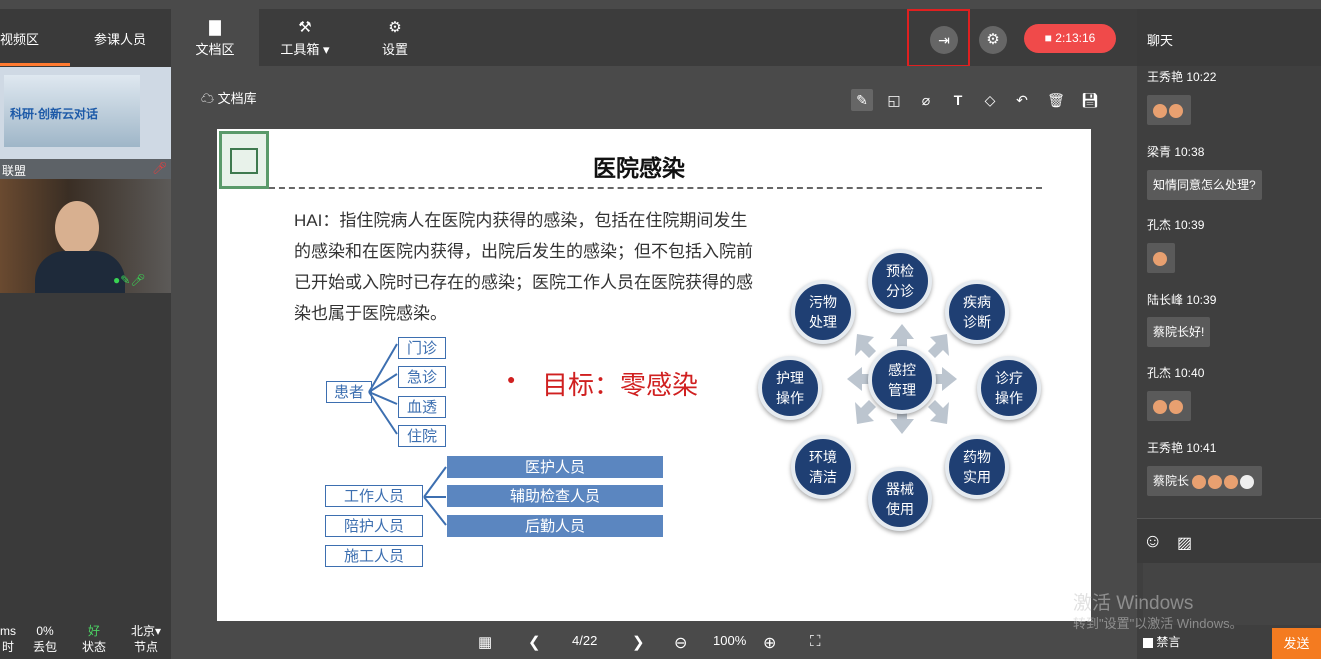 The height and width of the screenshot is (659, 1321). Describe the element at coordinates (54, 114) in the screenshot. I see `video-banner-text: 科研·创新云对话` at that location.